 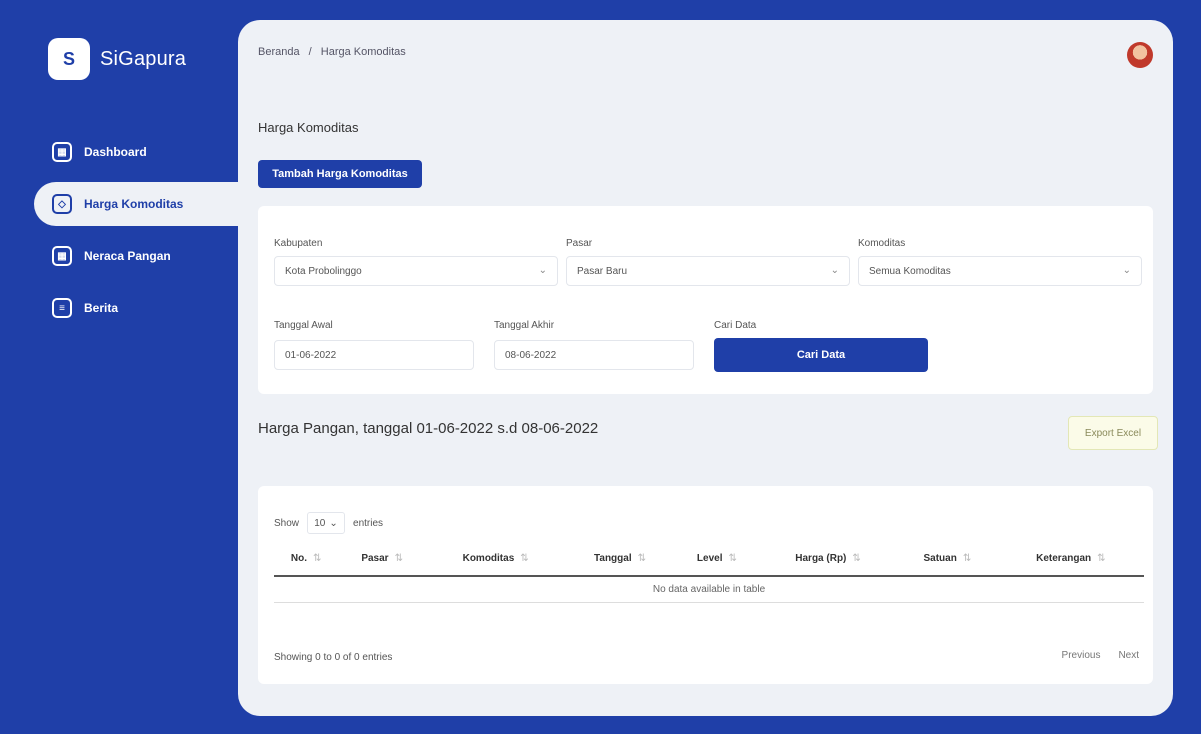 I want to click on show-label: Show, so click(x=287, y=523).